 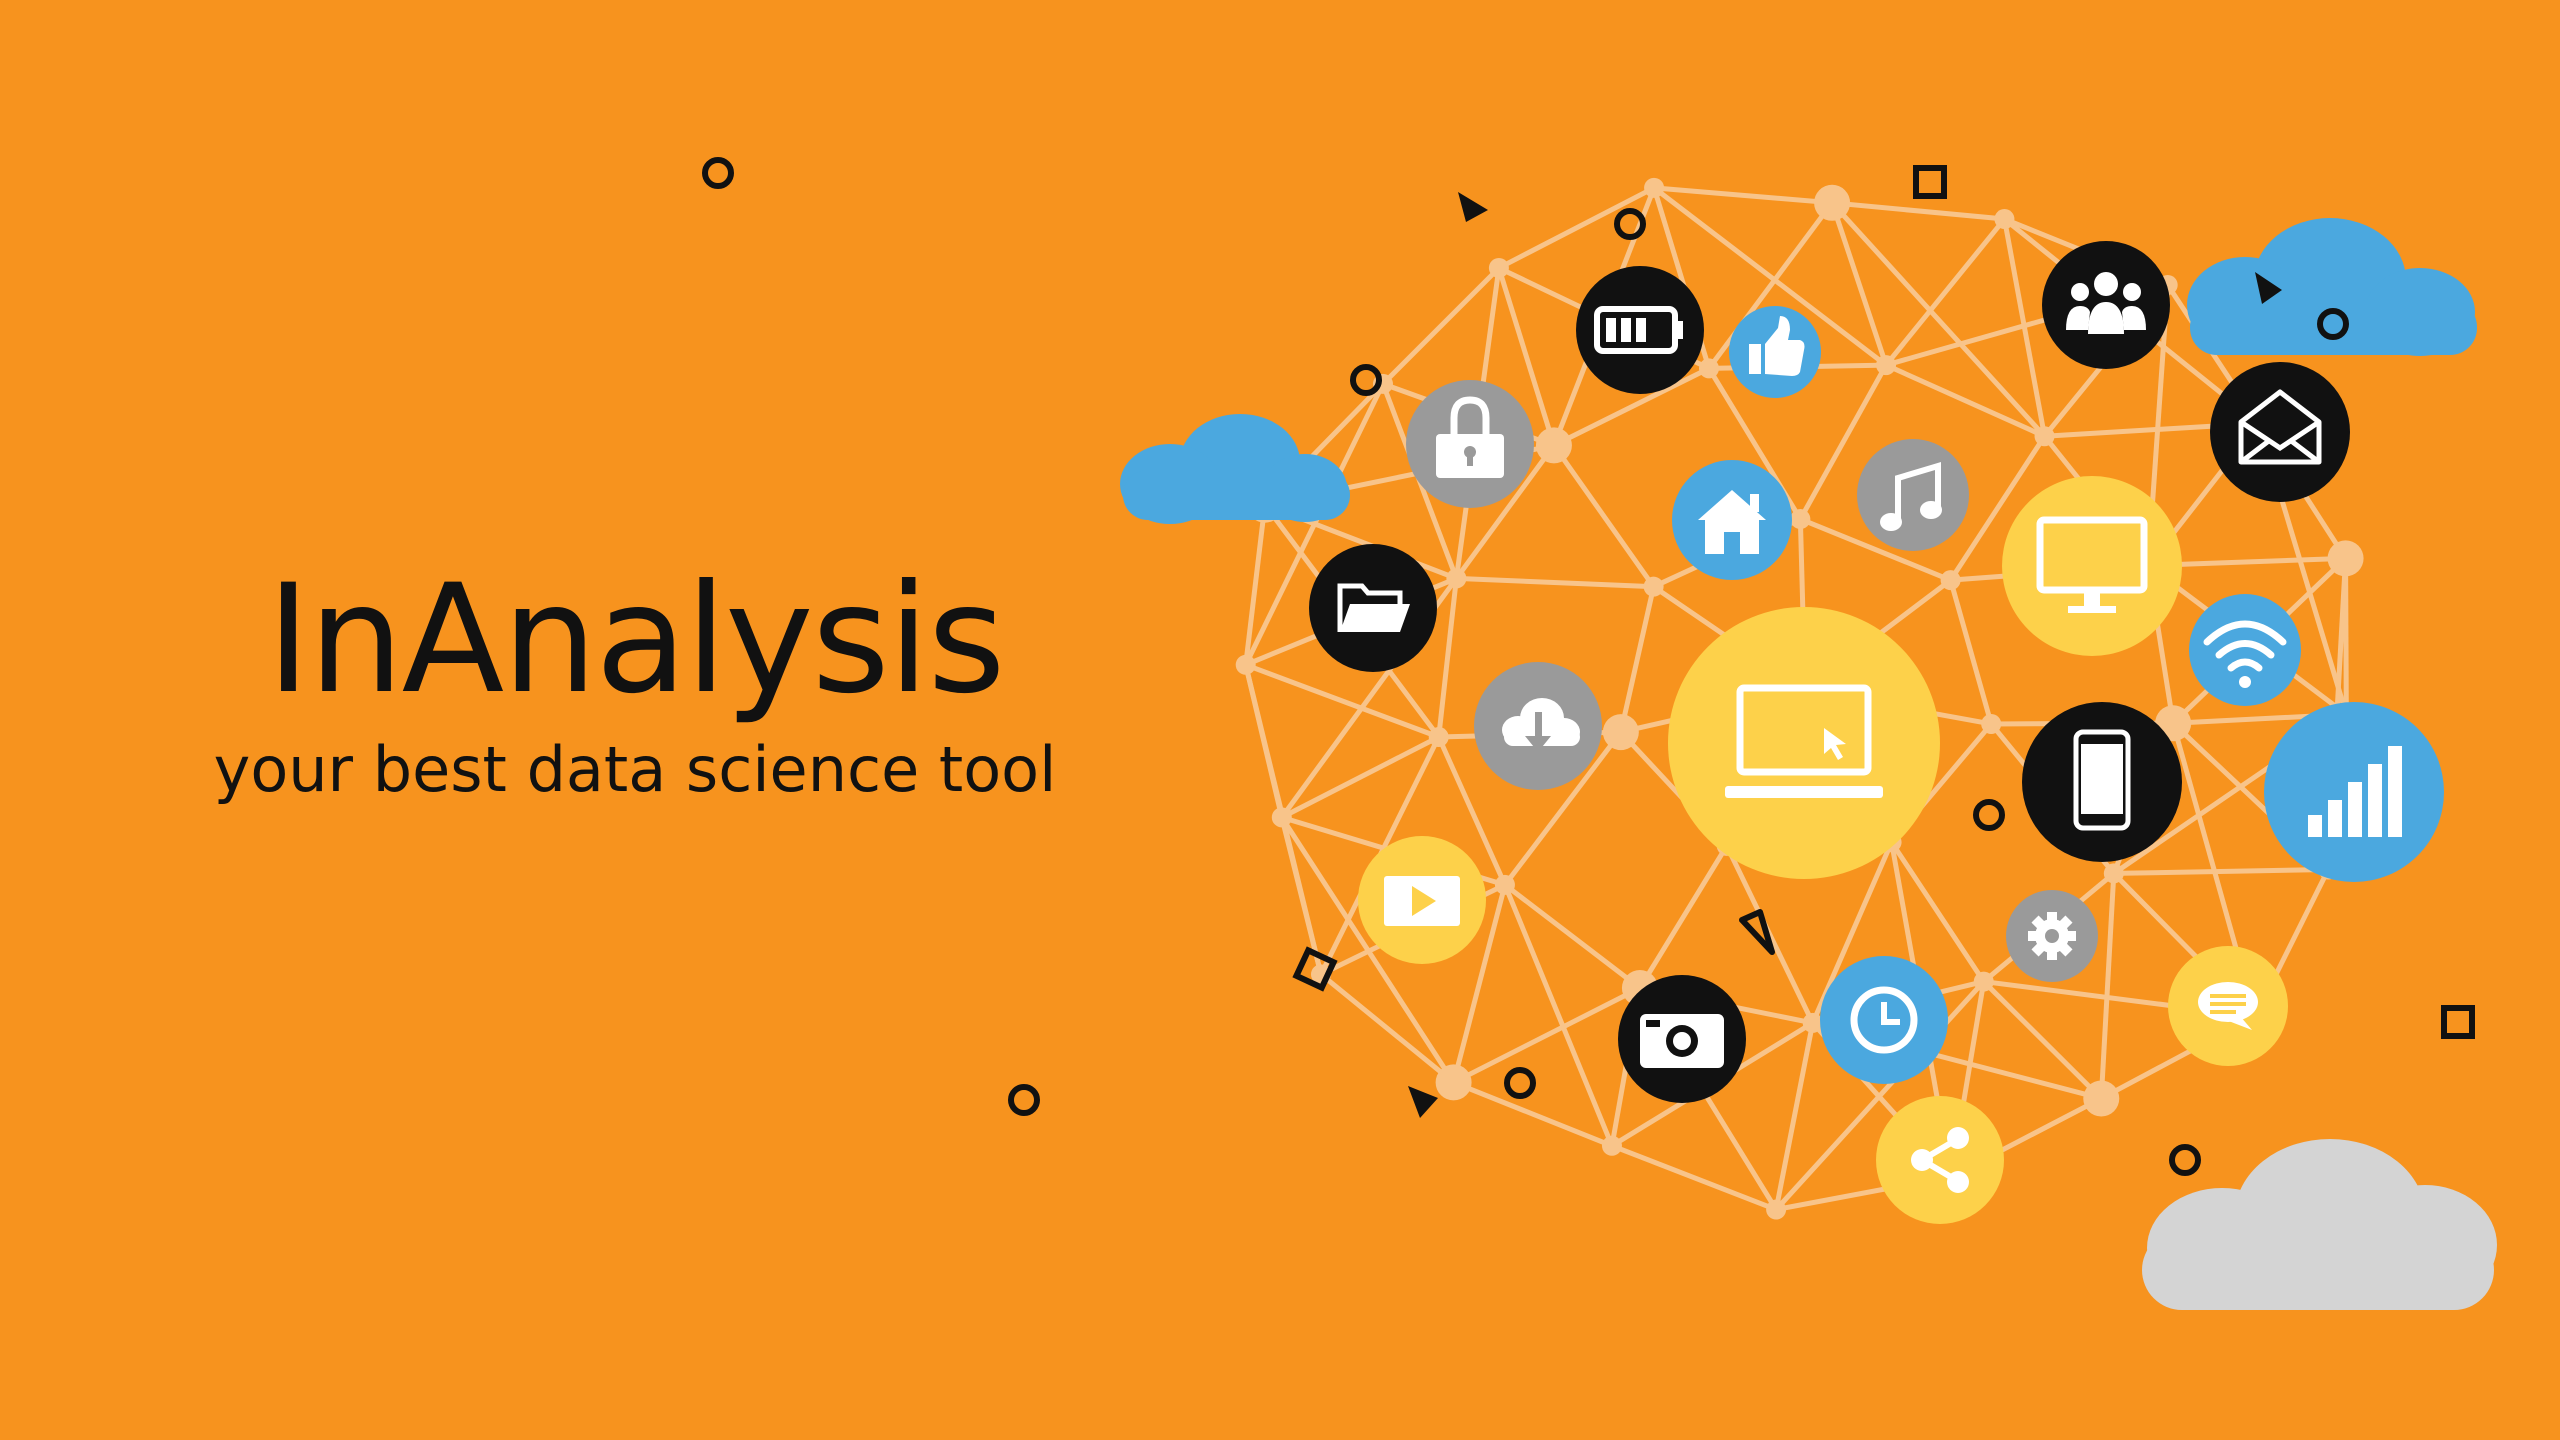 What do you see at coordinates (2092, 566) in the screenshot?
I see `monitor-icon` at bounding box center [2092, 566].